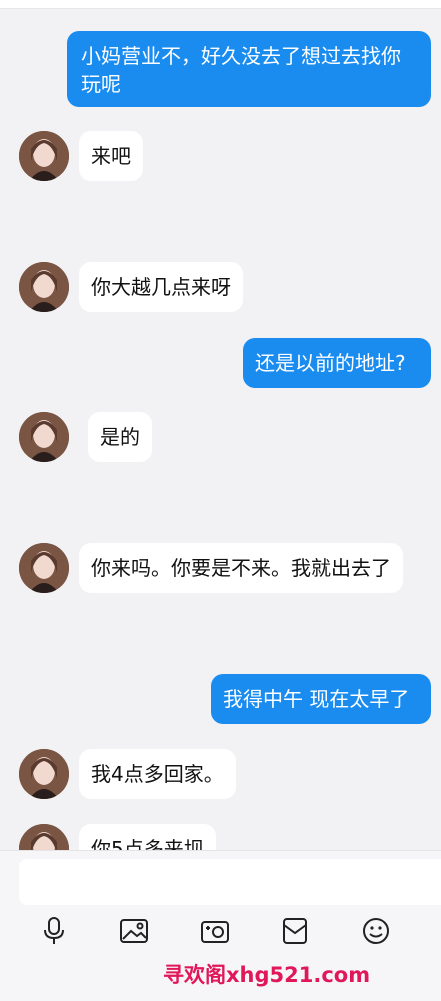 The image size is (441, 1001). I want to click on message-bubble: 你5点多来坝, so click(147, 837).